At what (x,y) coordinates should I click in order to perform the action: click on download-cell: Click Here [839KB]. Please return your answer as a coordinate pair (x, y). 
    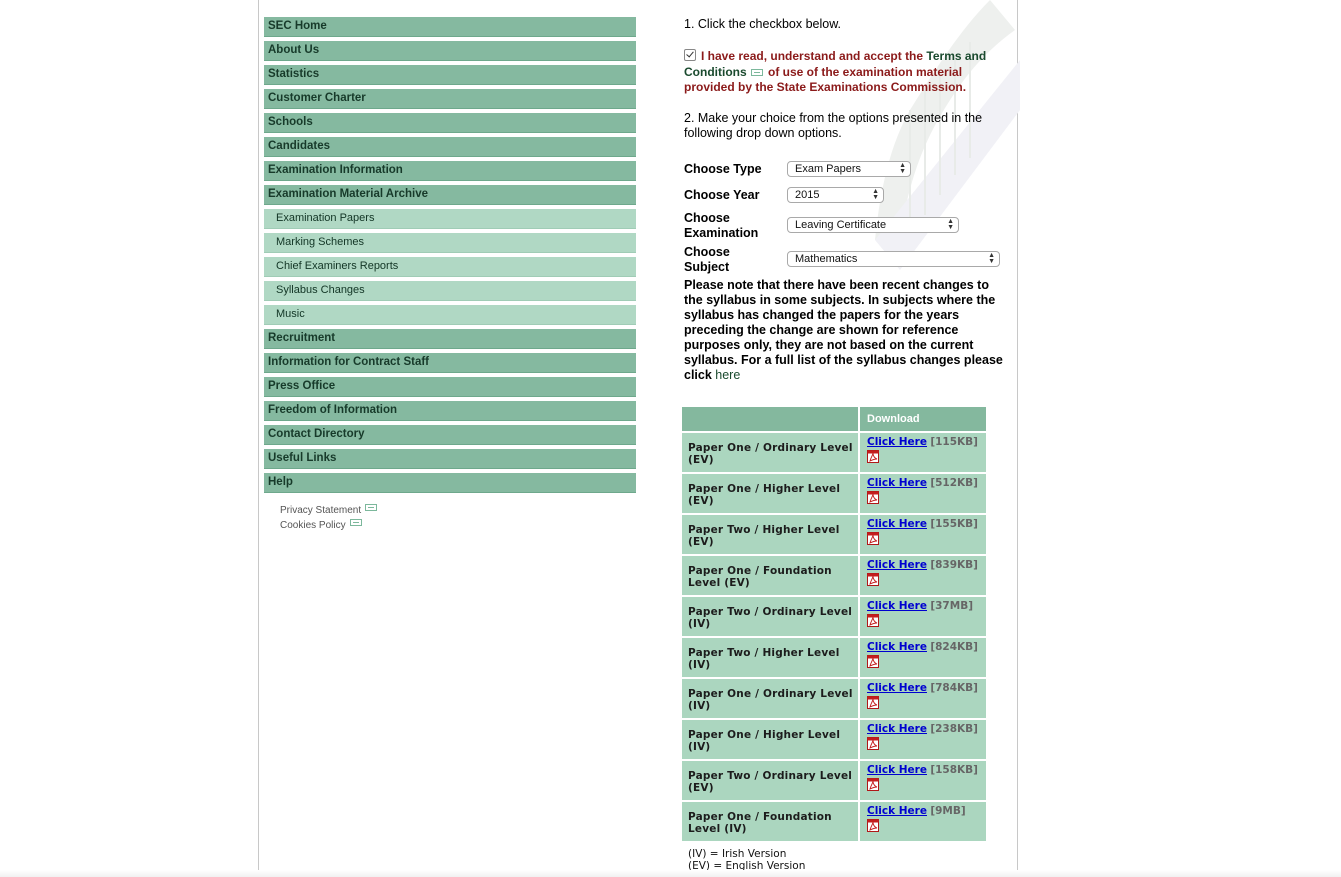
    Looking at the image, I should click on (923, 575).